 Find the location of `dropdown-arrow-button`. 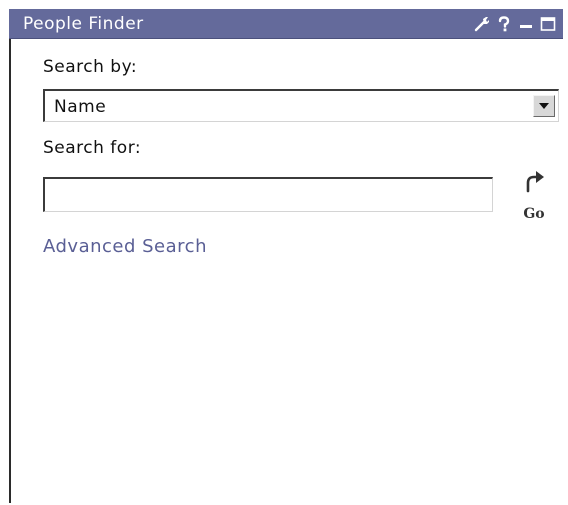

dropdown-arrow-button is located at coordinates (544, 106).